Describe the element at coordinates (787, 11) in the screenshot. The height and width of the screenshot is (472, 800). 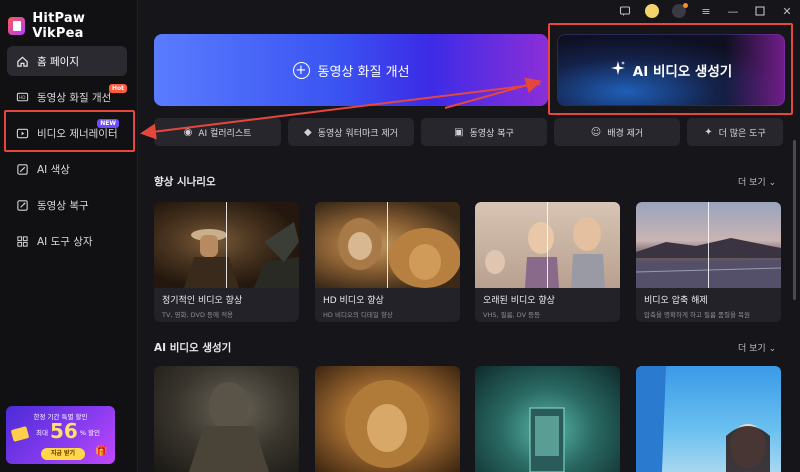
I see `close-icon: ✕` at that location.